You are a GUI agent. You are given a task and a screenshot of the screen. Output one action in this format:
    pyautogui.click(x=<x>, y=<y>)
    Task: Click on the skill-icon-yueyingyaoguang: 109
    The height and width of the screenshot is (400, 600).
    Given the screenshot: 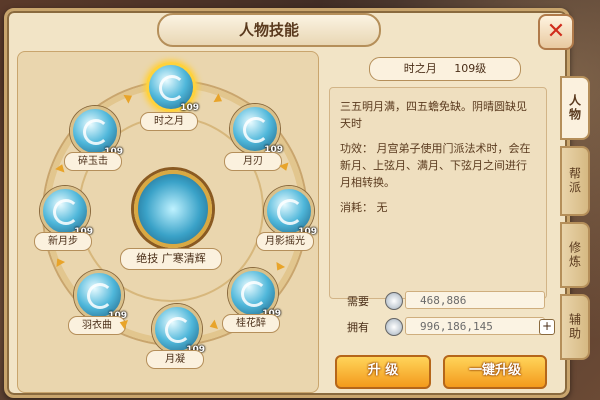 What is the action you would take?
    pyautogui.click(x=290, y=211)
    